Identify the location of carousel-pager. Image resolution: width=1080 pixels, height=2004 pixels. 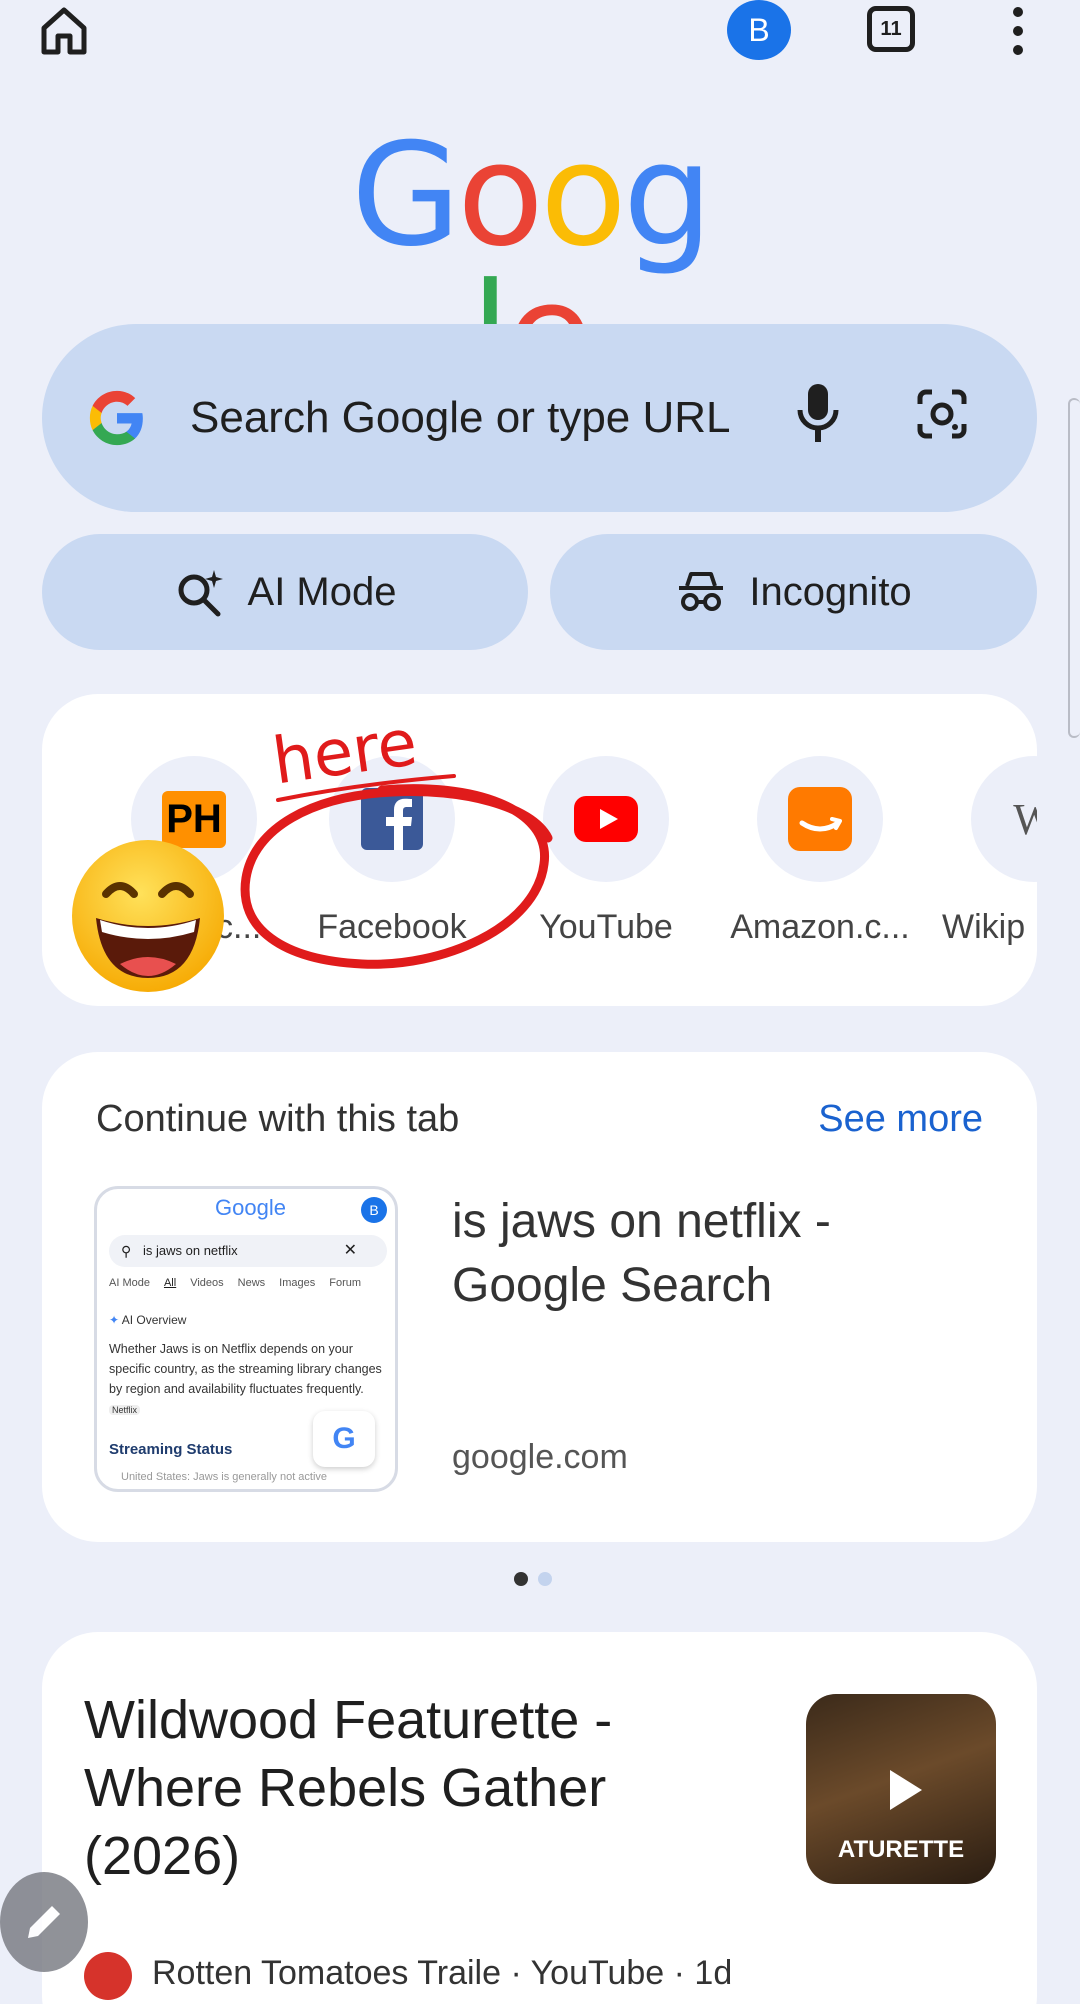
(533, 1579).